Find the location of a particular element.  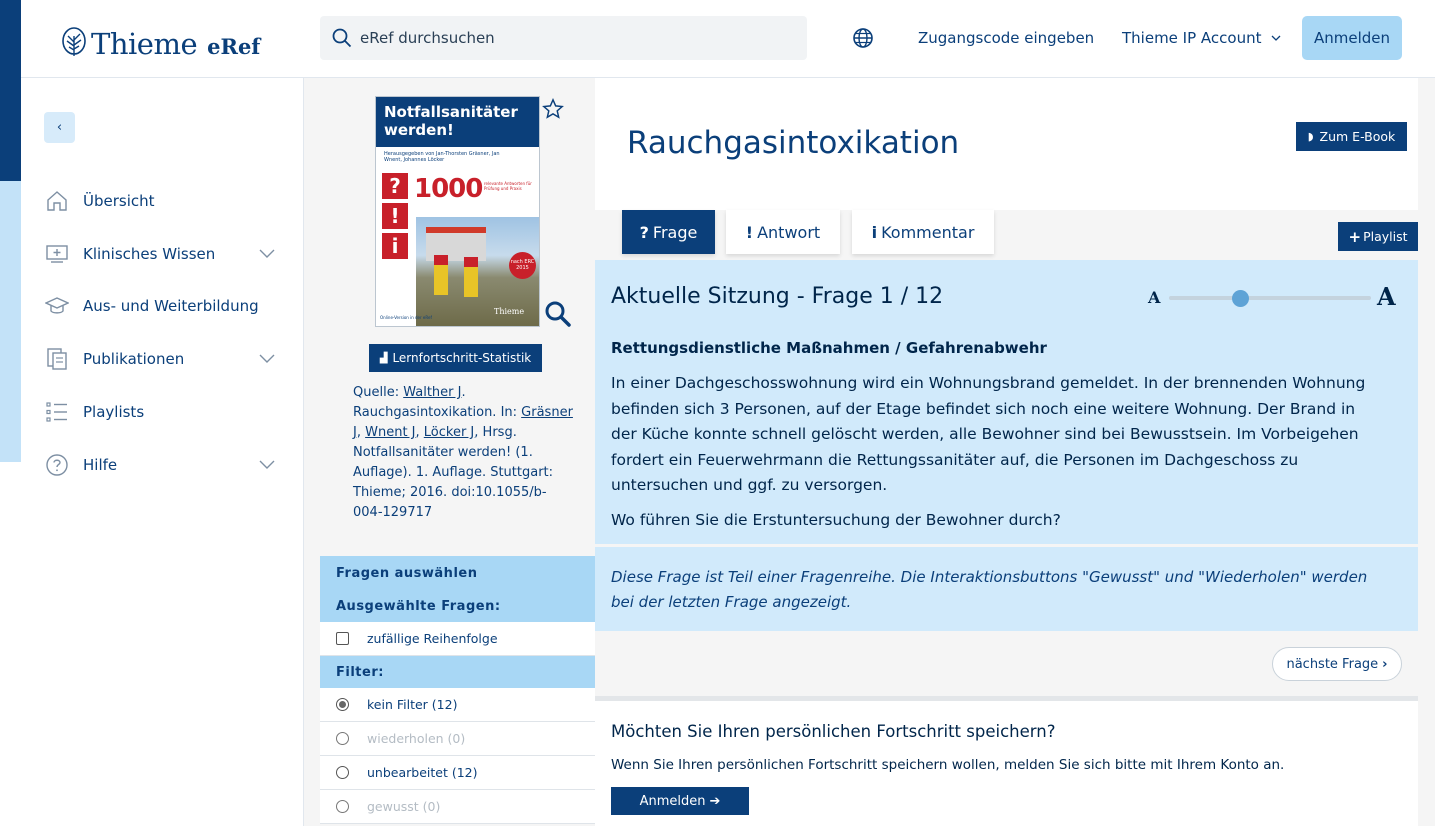

sidebar-item-label: Übersicht is located at coordinates (119, 201).